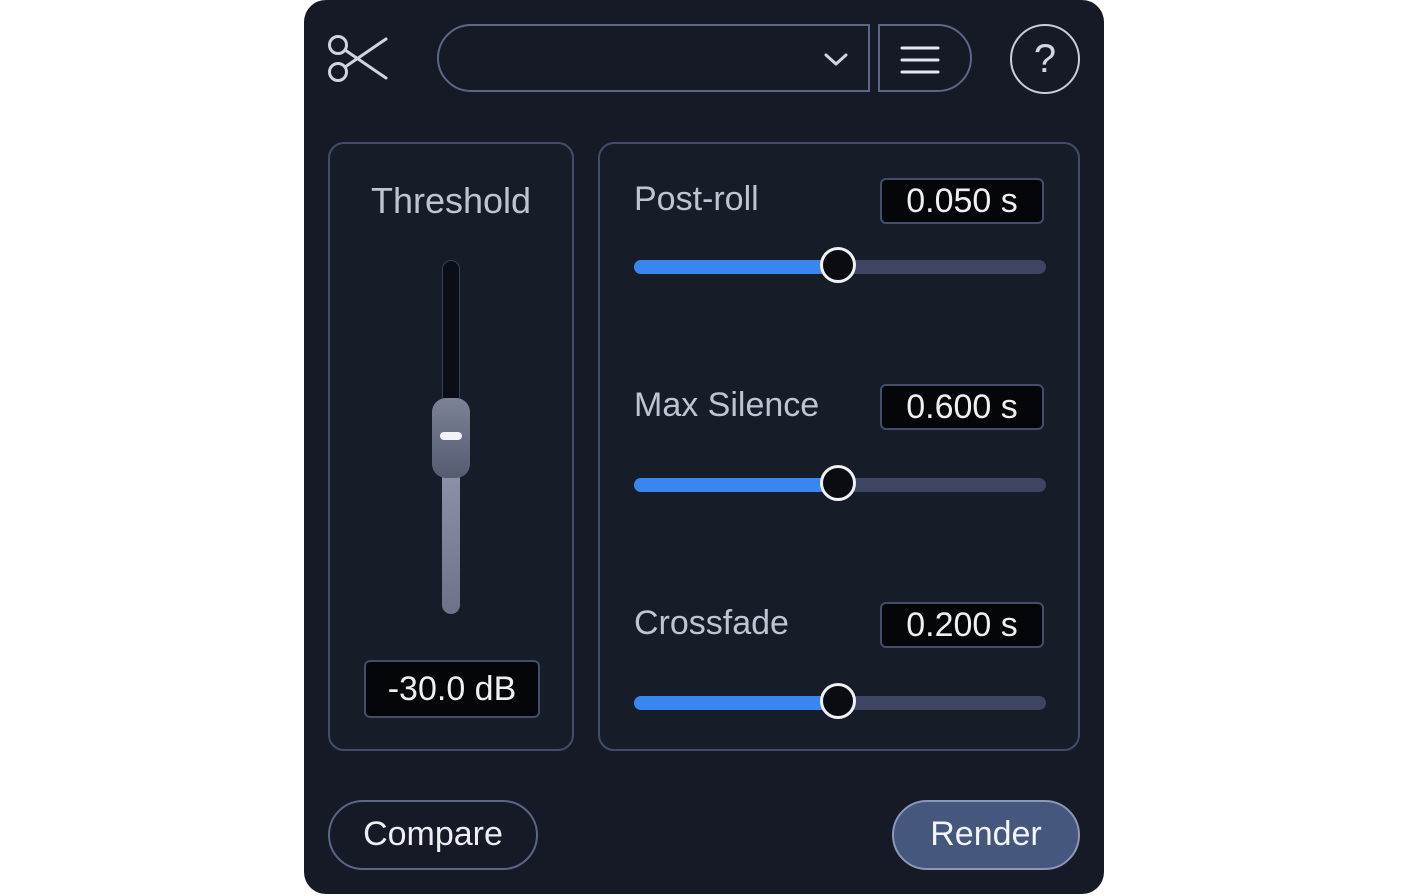 The width and height of the screenshot is (1408, 896). What do you see at coordinates (711, 623) in the screenshot?
I see `crossfade-label: Crossfade` at bounding box center [711, 623].